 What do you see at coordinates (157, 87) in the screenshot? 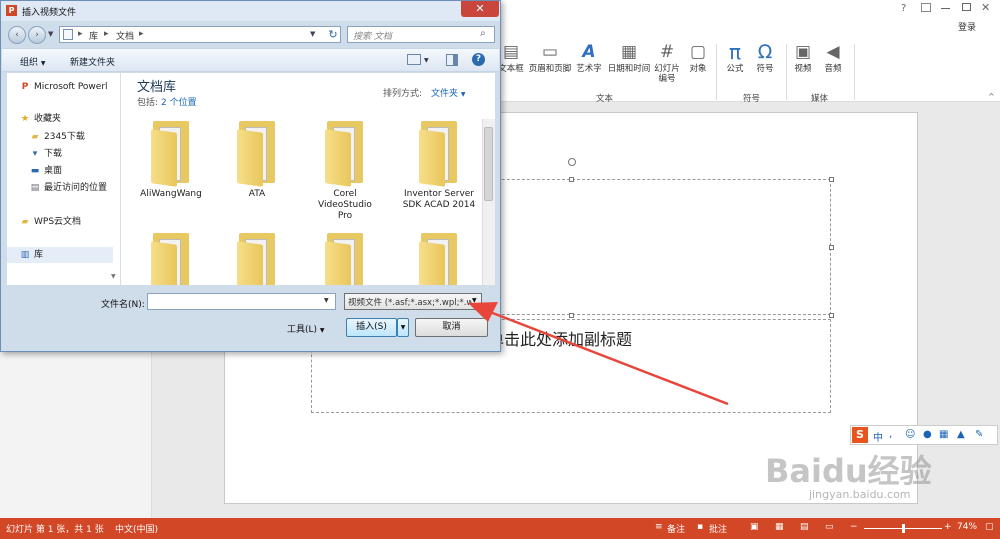
I see `library-title: 文档库` at bounding box center [157, 87].